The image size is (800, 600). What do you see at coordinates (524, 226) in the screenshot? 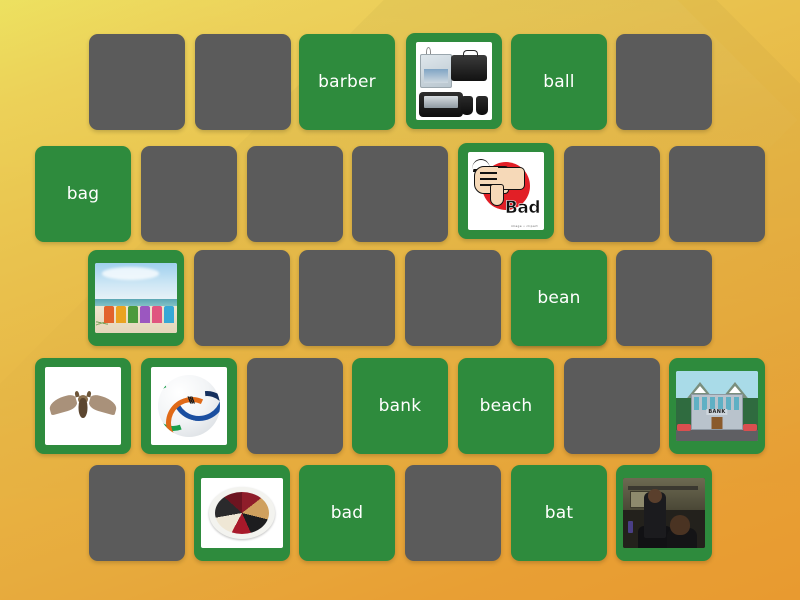
I see `image-credit-text: image • clipart` at bounding box center [524, 226].